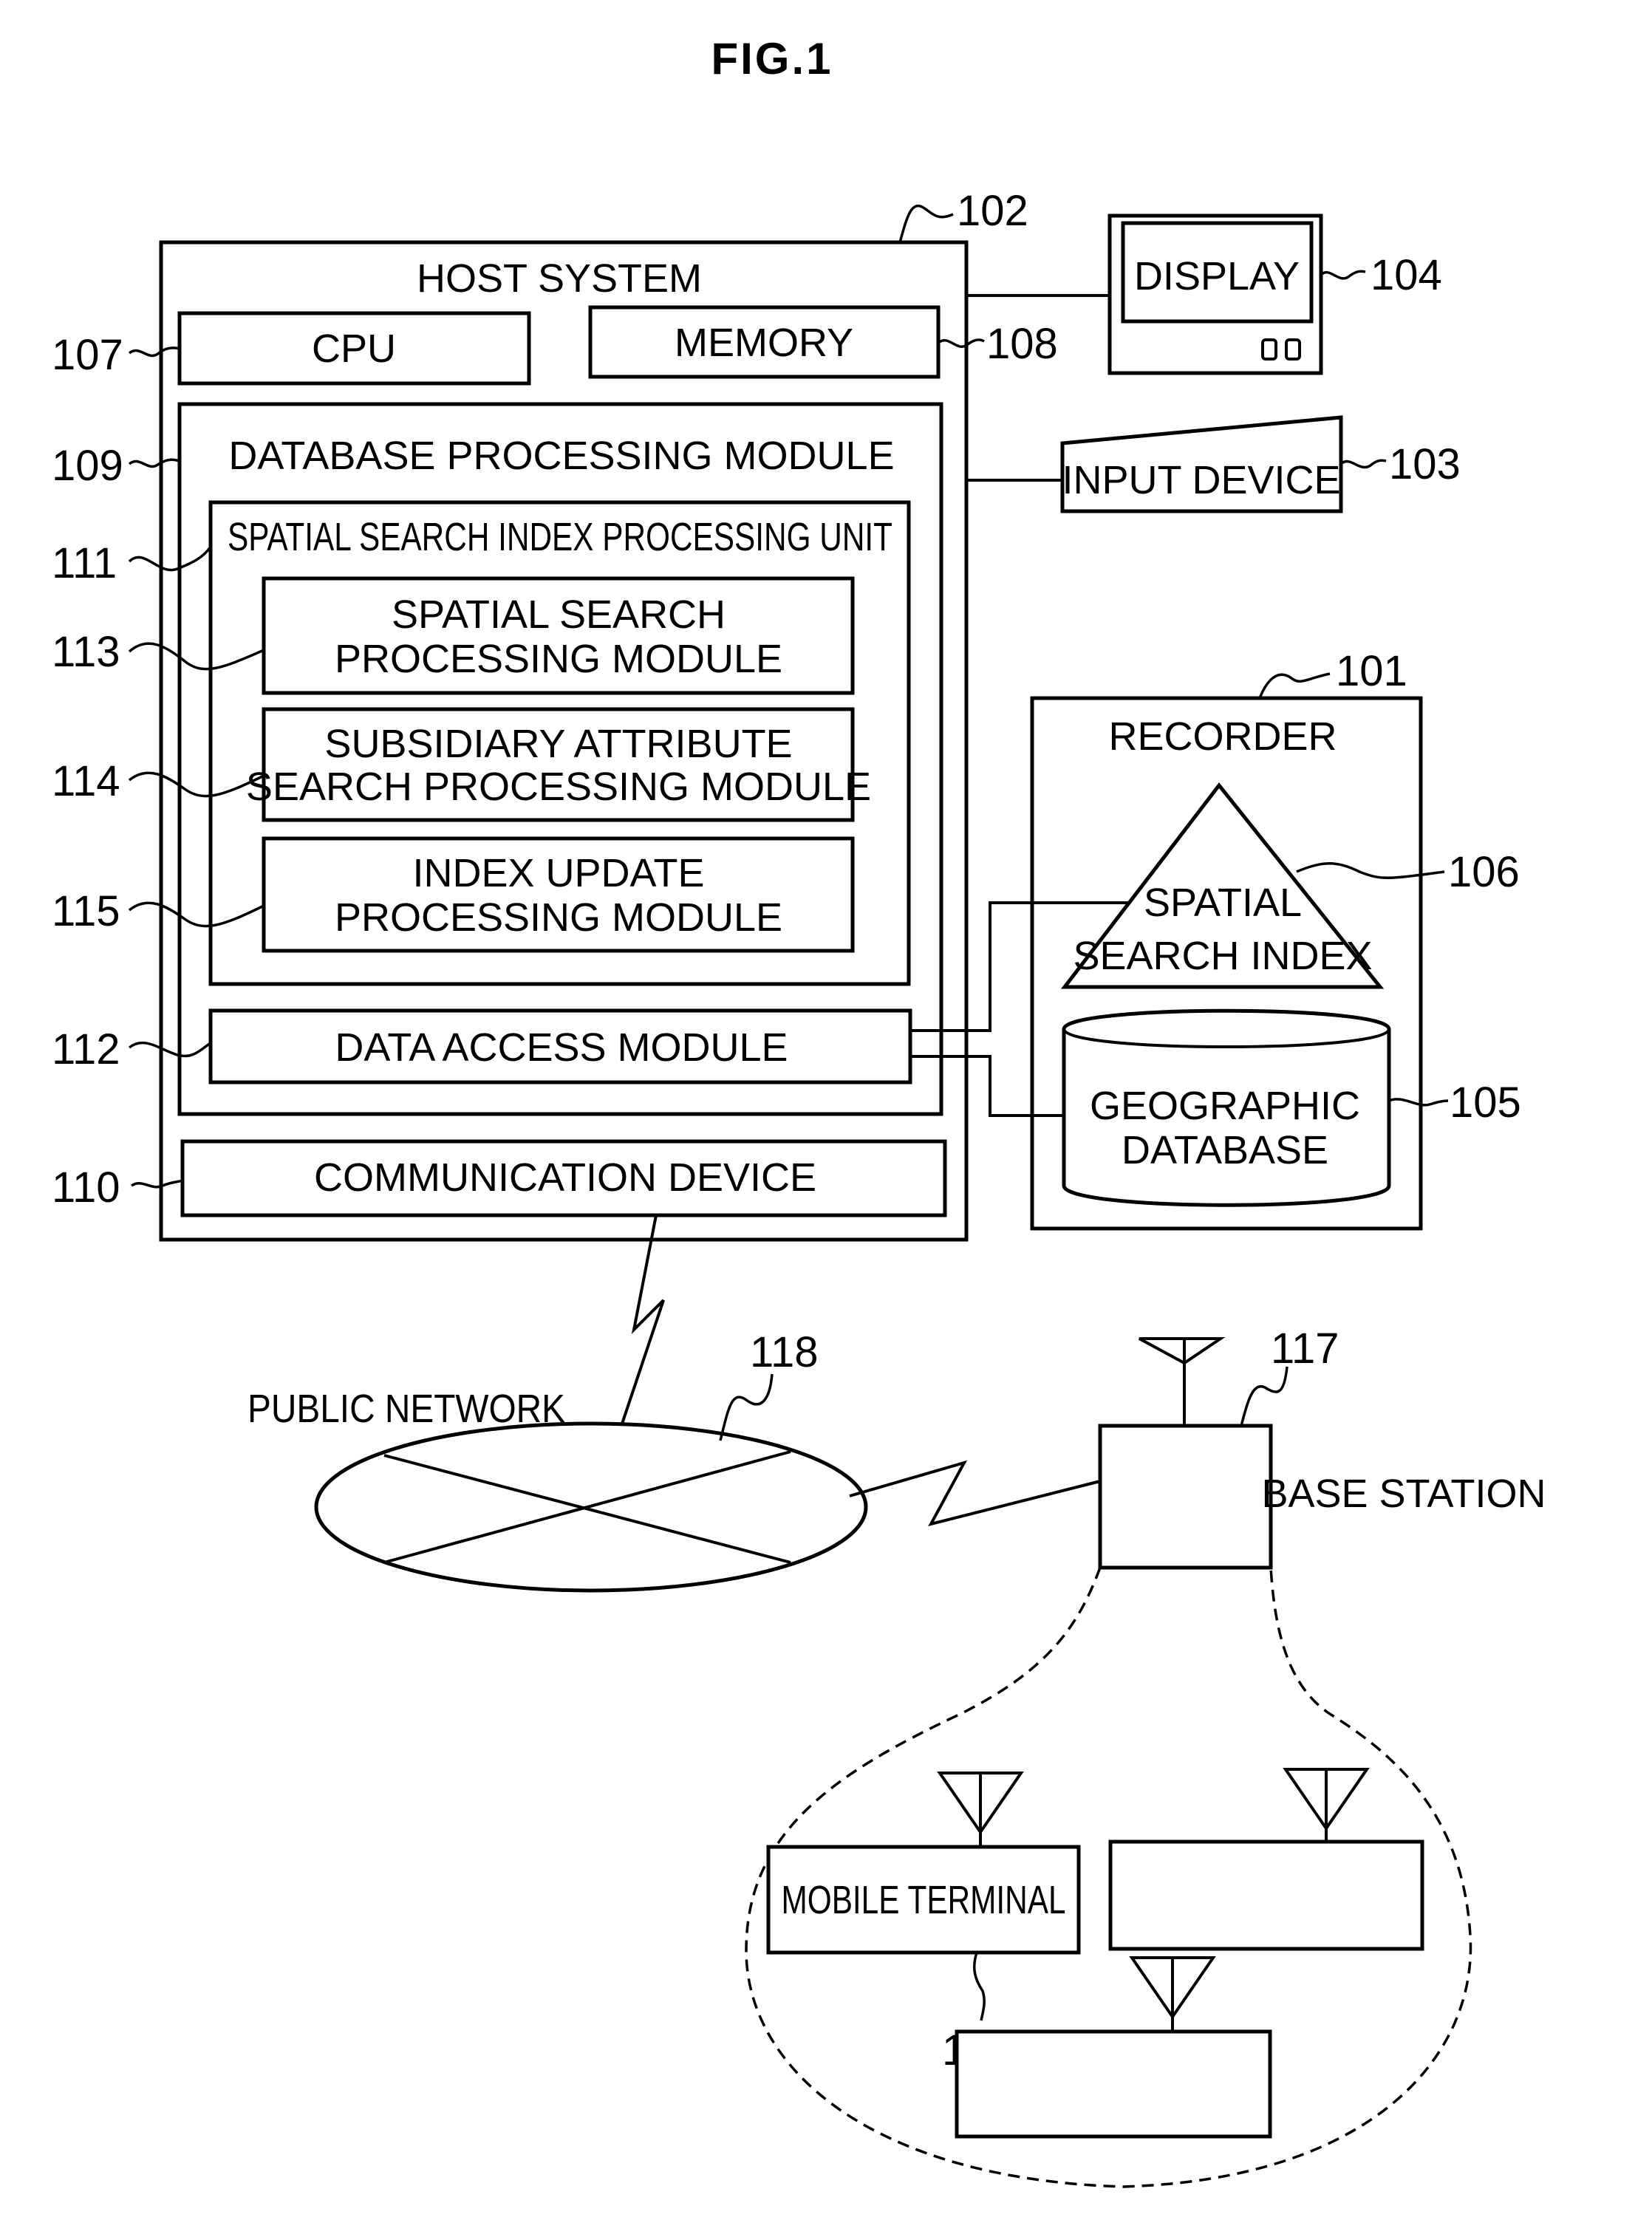  Describe the element at coordinates (86, 1188) in the screenshot. I see `communication-device-ref: 110` at that location.